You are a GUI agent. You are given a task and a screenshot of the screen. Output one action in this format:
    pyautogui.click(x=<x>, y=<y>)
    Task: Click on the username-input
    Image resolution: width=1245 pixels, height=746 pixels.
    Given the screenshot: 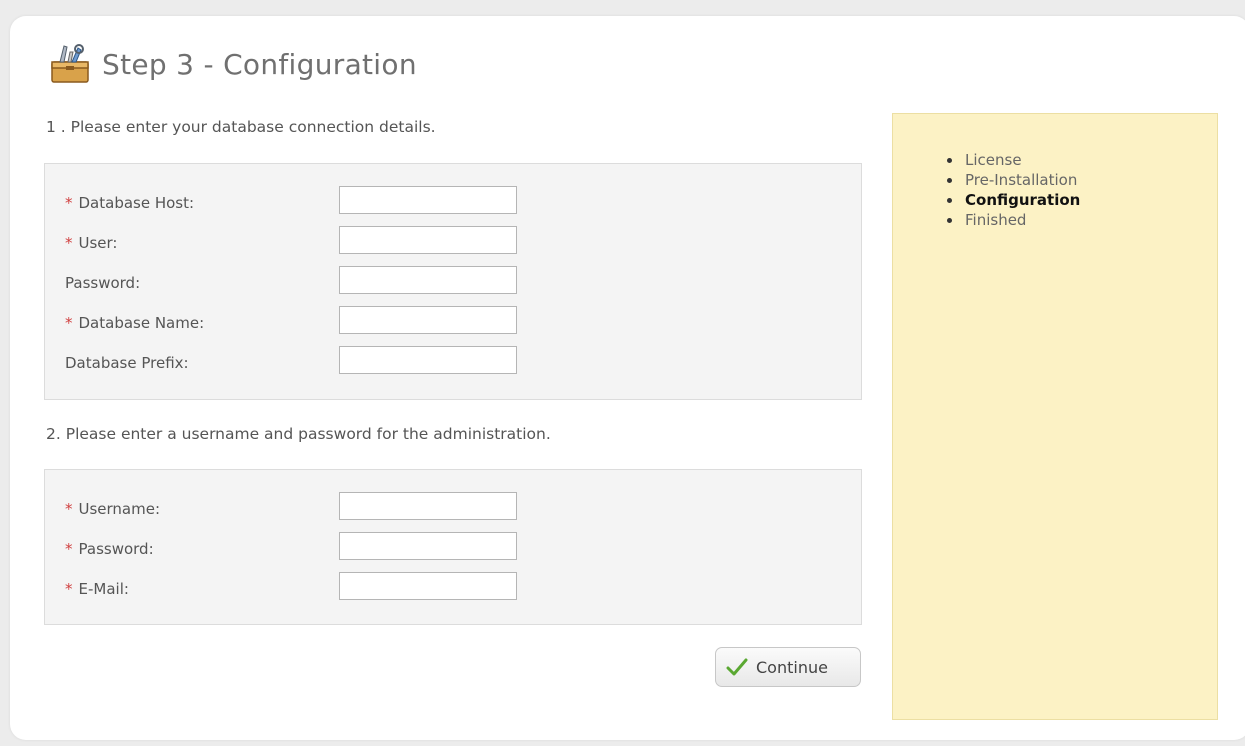 What is the action you would take?
    pyautogui.click(x=428, y=506)
    